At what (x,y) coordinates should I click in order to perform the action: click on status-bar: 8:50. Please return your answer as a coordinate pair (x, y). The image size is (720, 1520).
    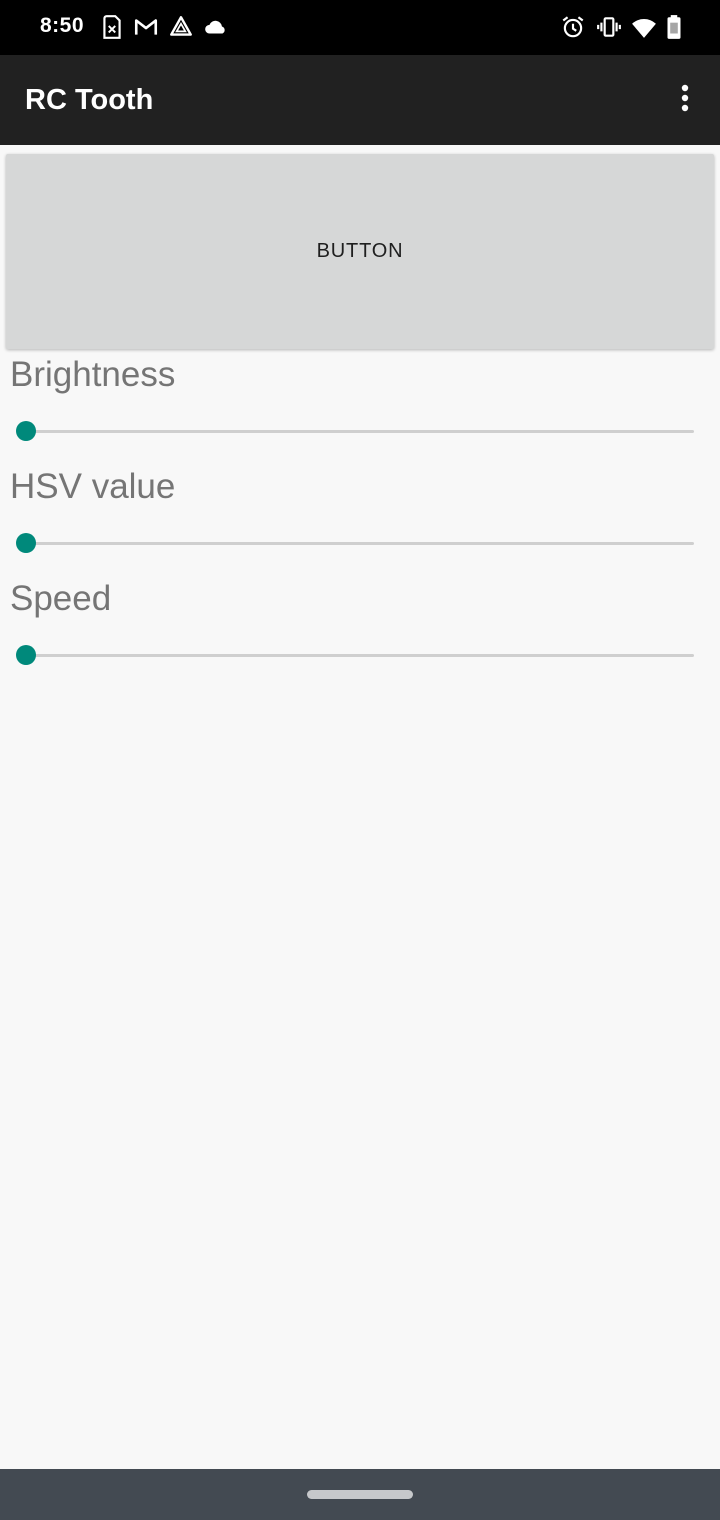
    Looking at the image, I should click on (360, 27).